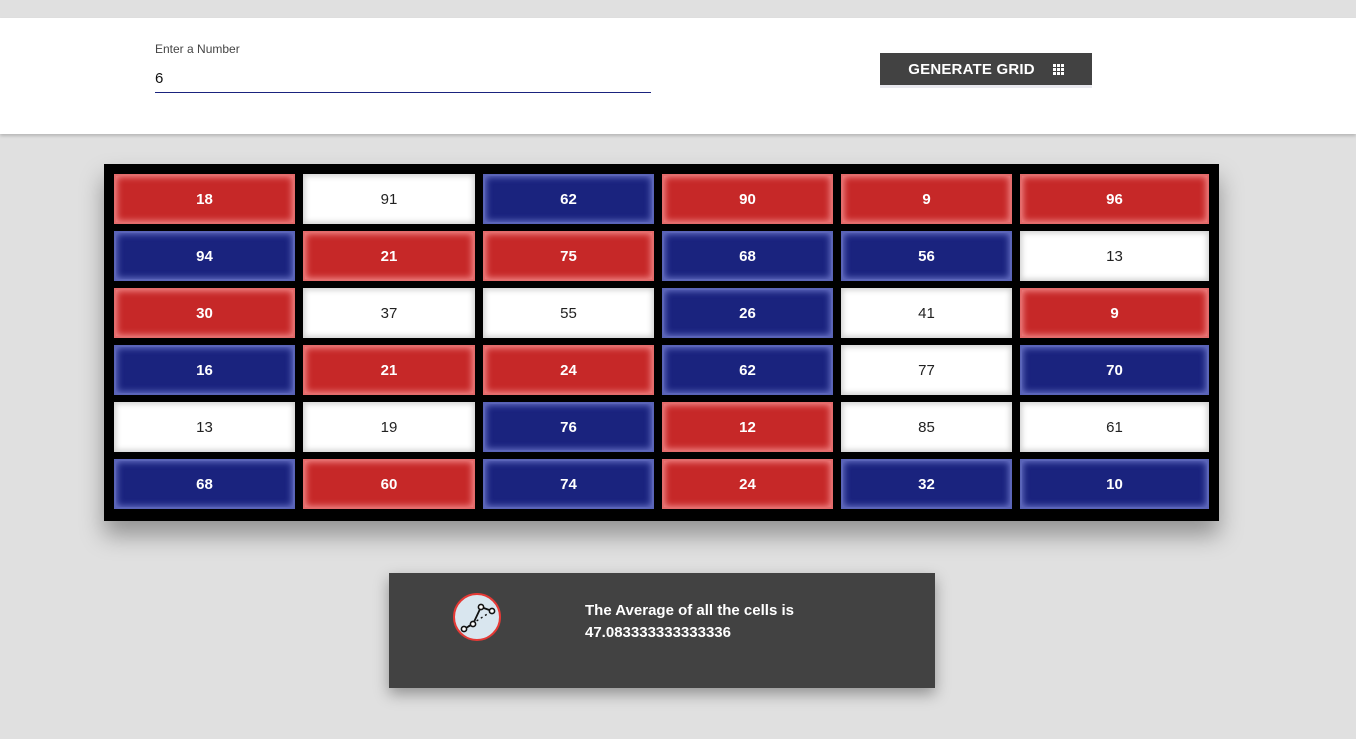  I want to click on grid-cell: 77, so click(926, 370).